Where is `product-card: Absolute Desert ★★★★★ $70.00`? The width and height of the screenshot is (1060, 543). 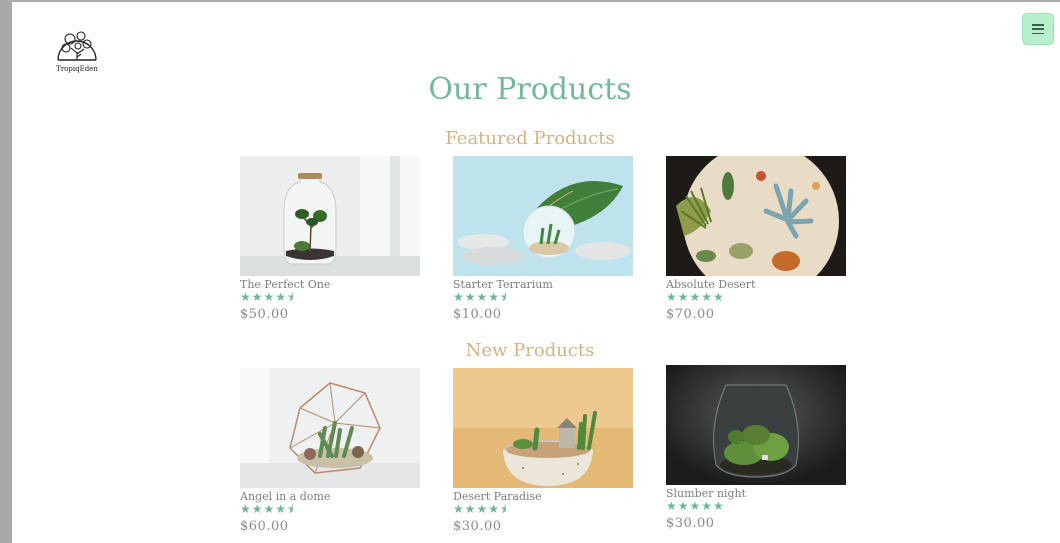 product-card: Absolute Desert ★★★★★ $70.00 is located at coordinates (756, 239).